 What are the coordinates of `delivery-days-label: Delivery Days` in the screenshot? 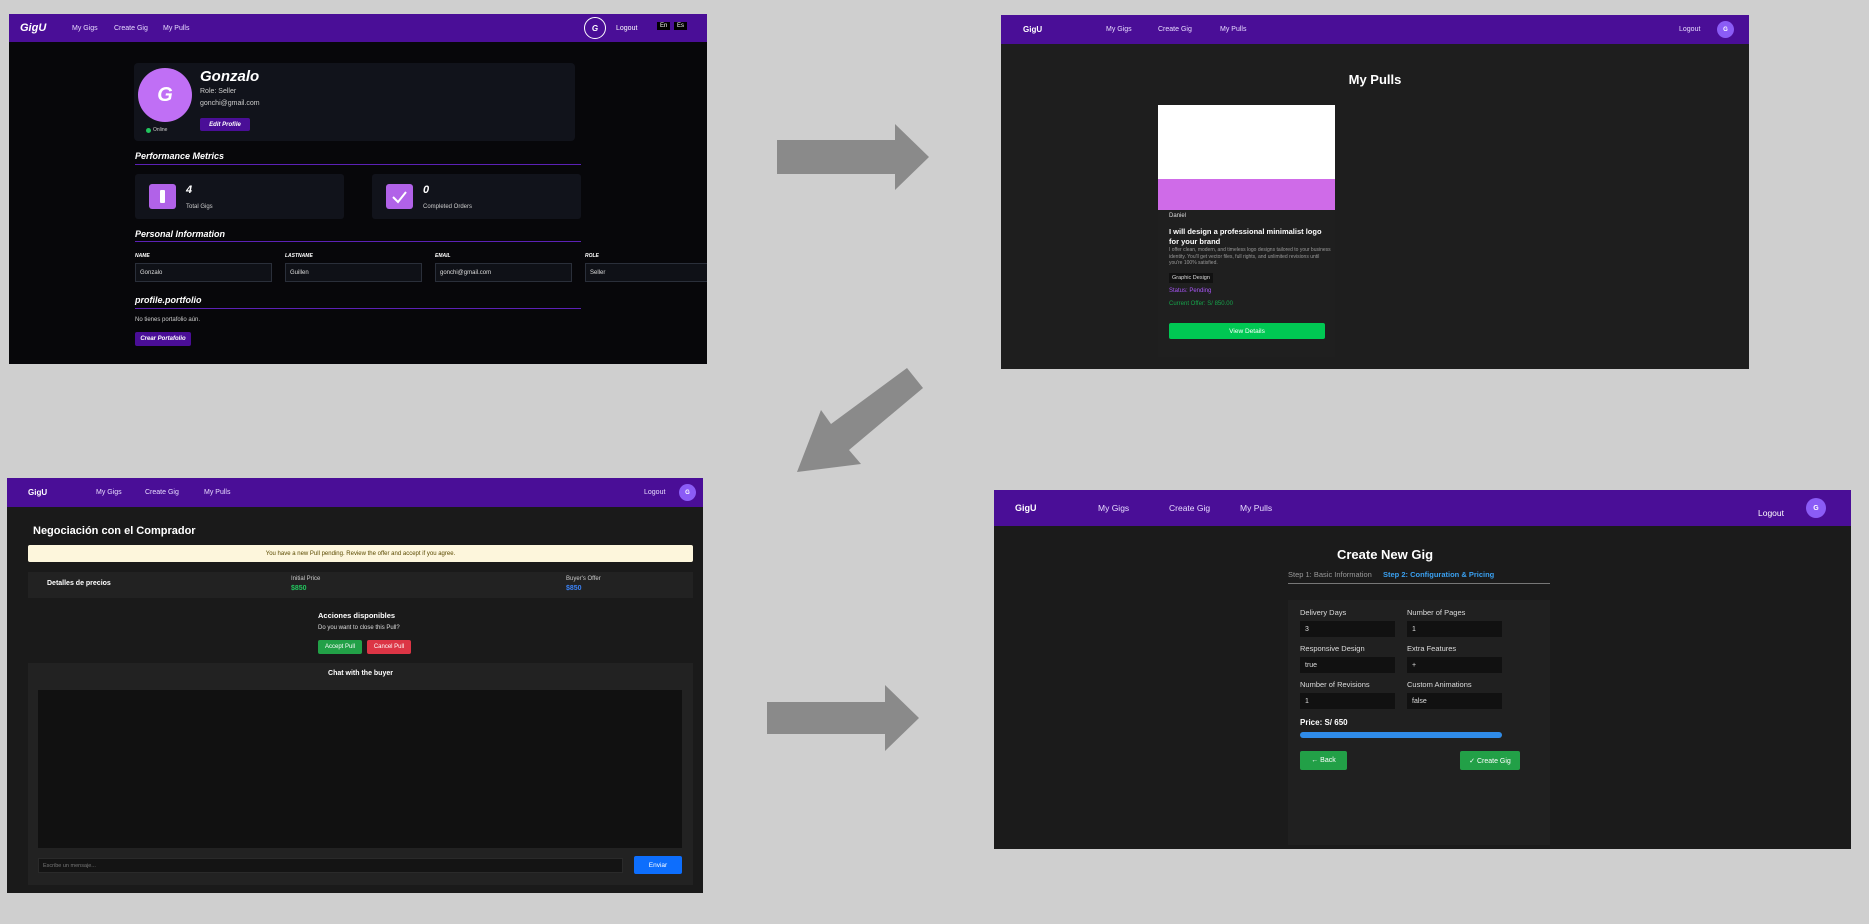 It's located at (1323, 612).